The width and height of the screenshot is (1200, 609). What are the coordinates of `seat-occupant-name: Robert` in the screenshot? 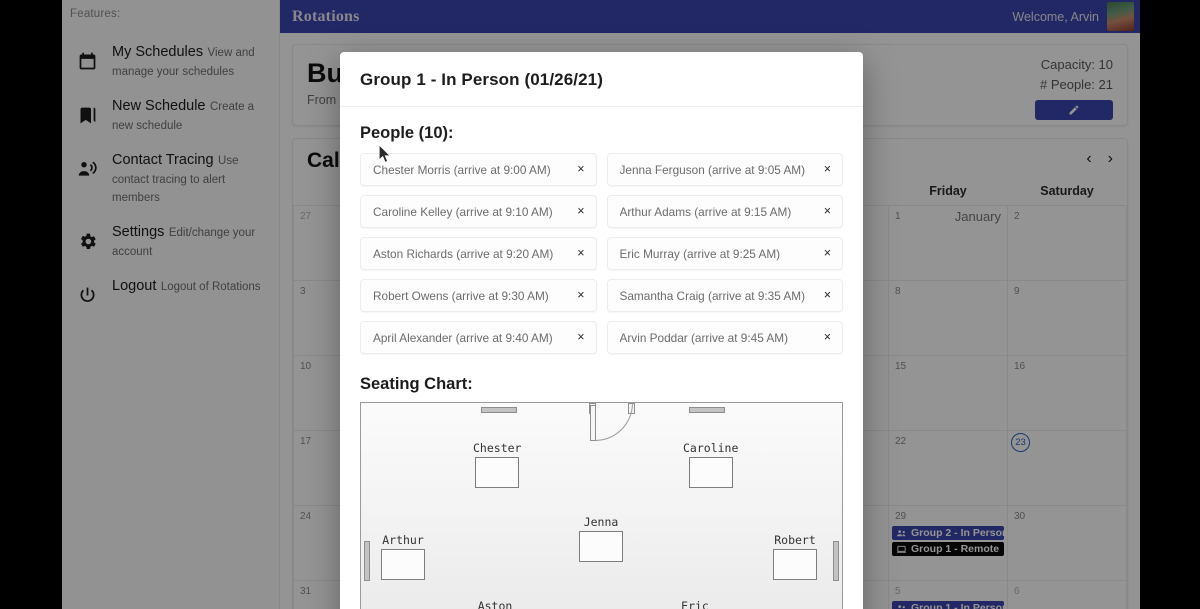 It's located at (795, 540).